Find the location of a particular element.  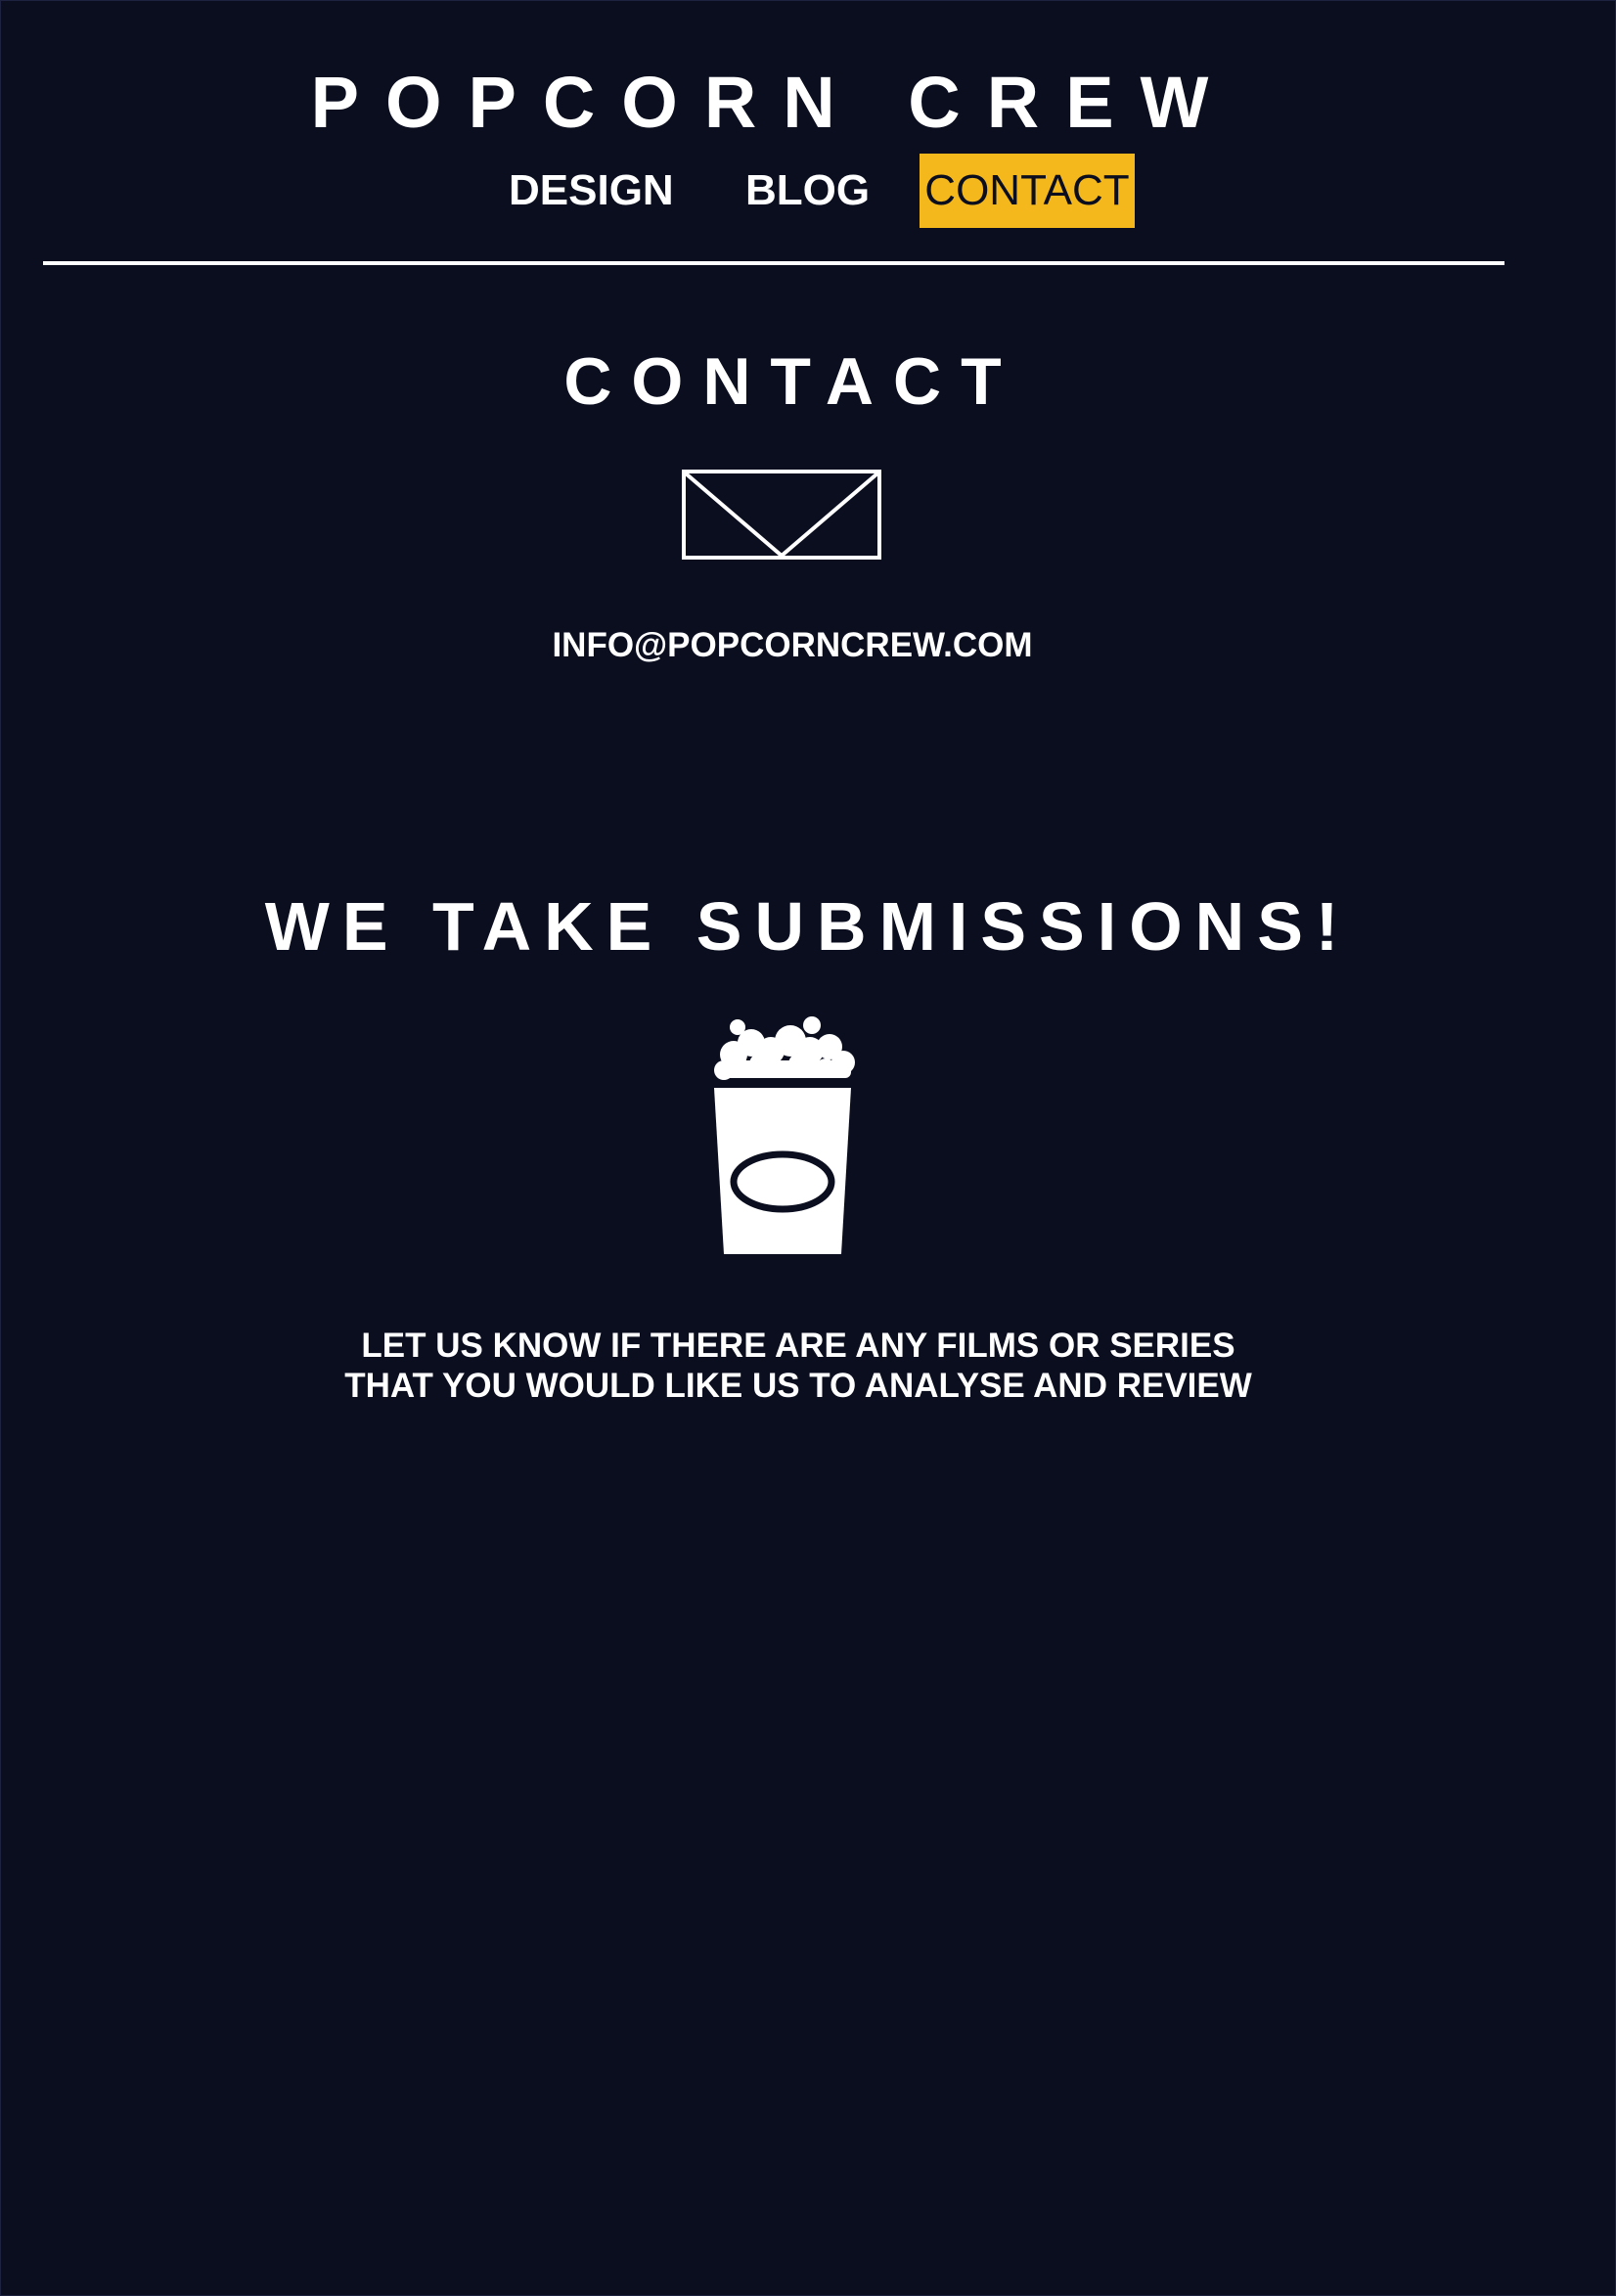

contact-heading: CONTACT is located at coordinates (792, 382).